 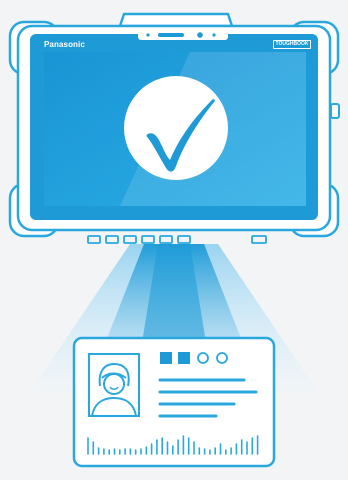 What do you see at coordinates (335, 111) in the screenshot?
I see `side-button` at bounding box center [335, 111].